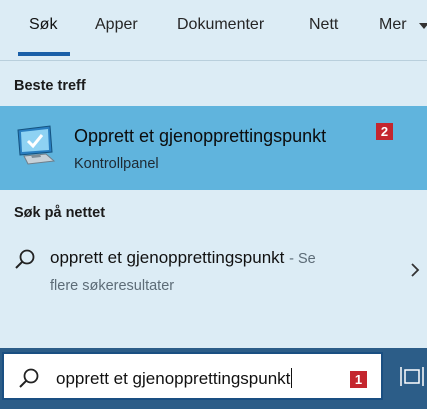  I want to click on chevron-down-icon, so click(423, 26).